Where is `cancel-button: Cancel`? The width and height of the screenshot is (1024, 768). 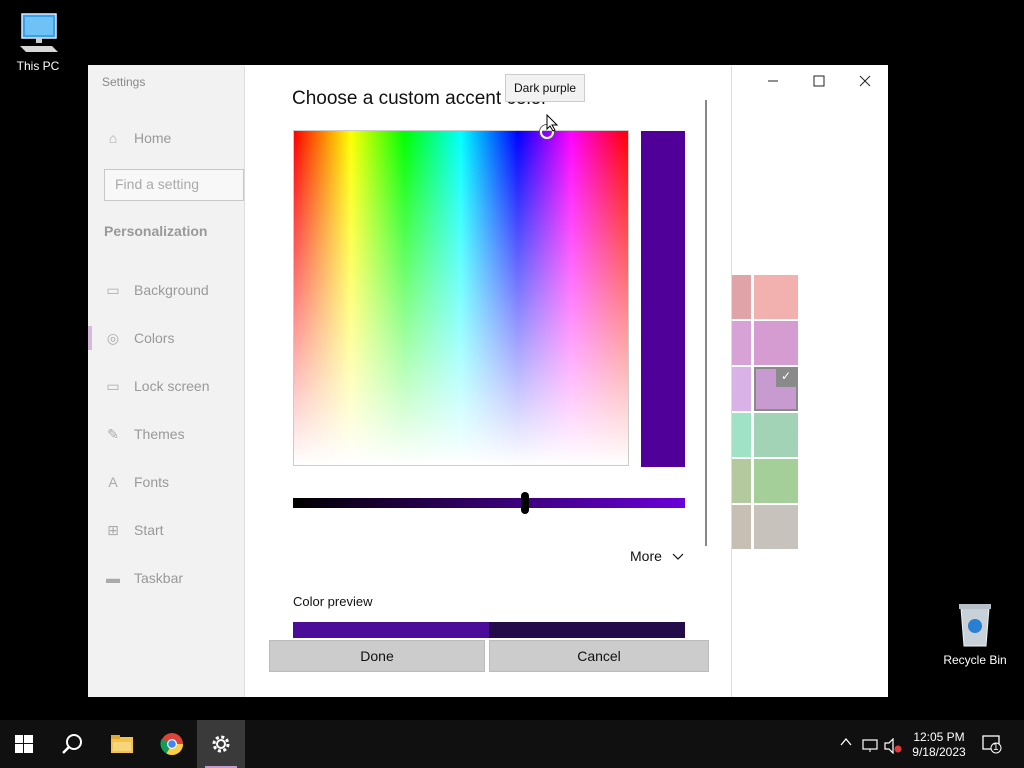
cancel-button: Cancel is located at coordinates (599, 656).